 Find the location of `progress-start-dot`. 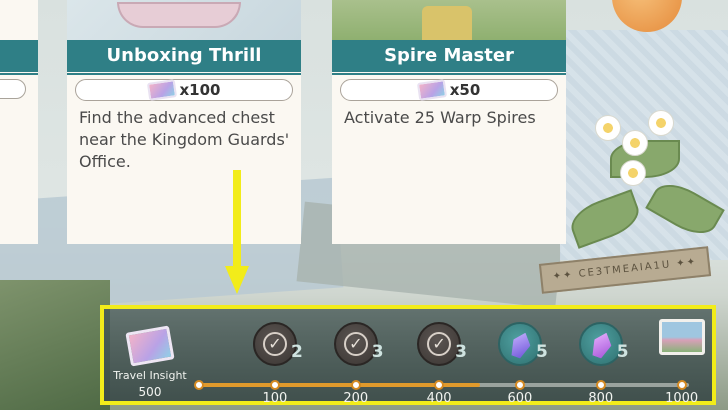

progress-start-dot is located at coordinates (199, 385).